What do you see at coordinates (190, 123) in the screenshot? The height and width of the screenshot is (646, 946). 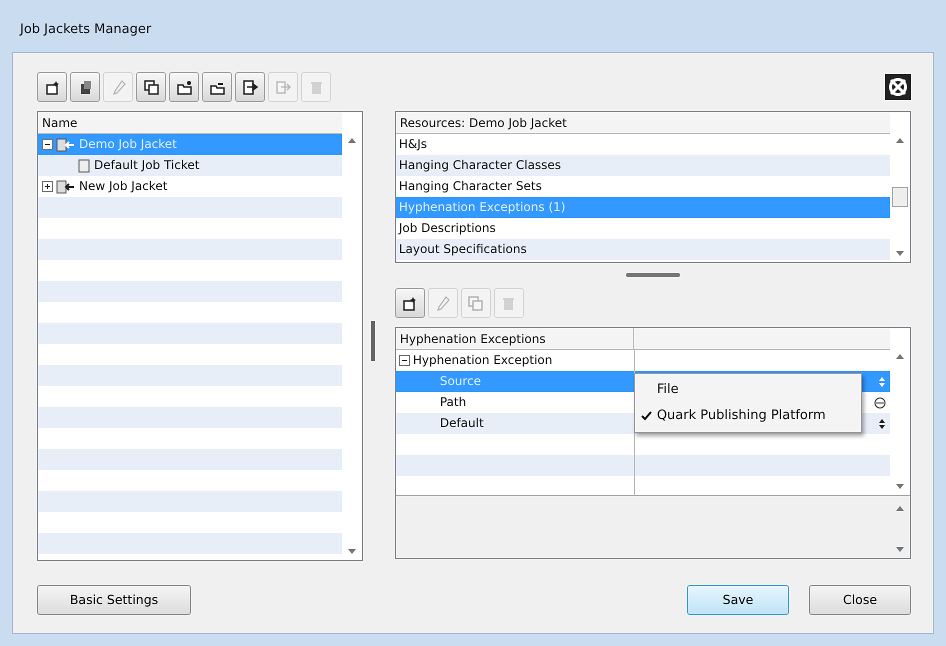 I see `column-header: Name` at bounding box center [190, 123].